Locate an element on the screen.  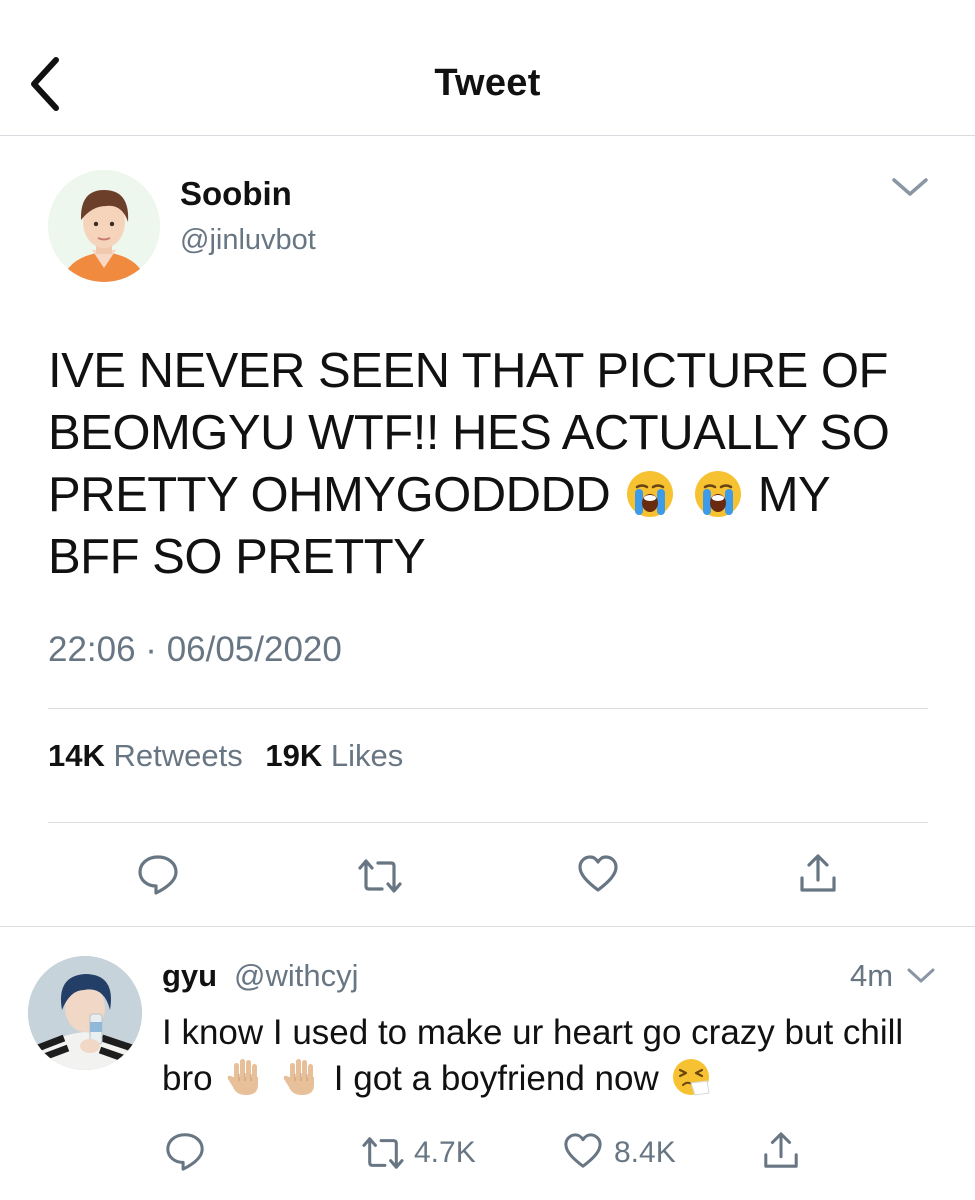
like-button is located at coordinates (598, 876).